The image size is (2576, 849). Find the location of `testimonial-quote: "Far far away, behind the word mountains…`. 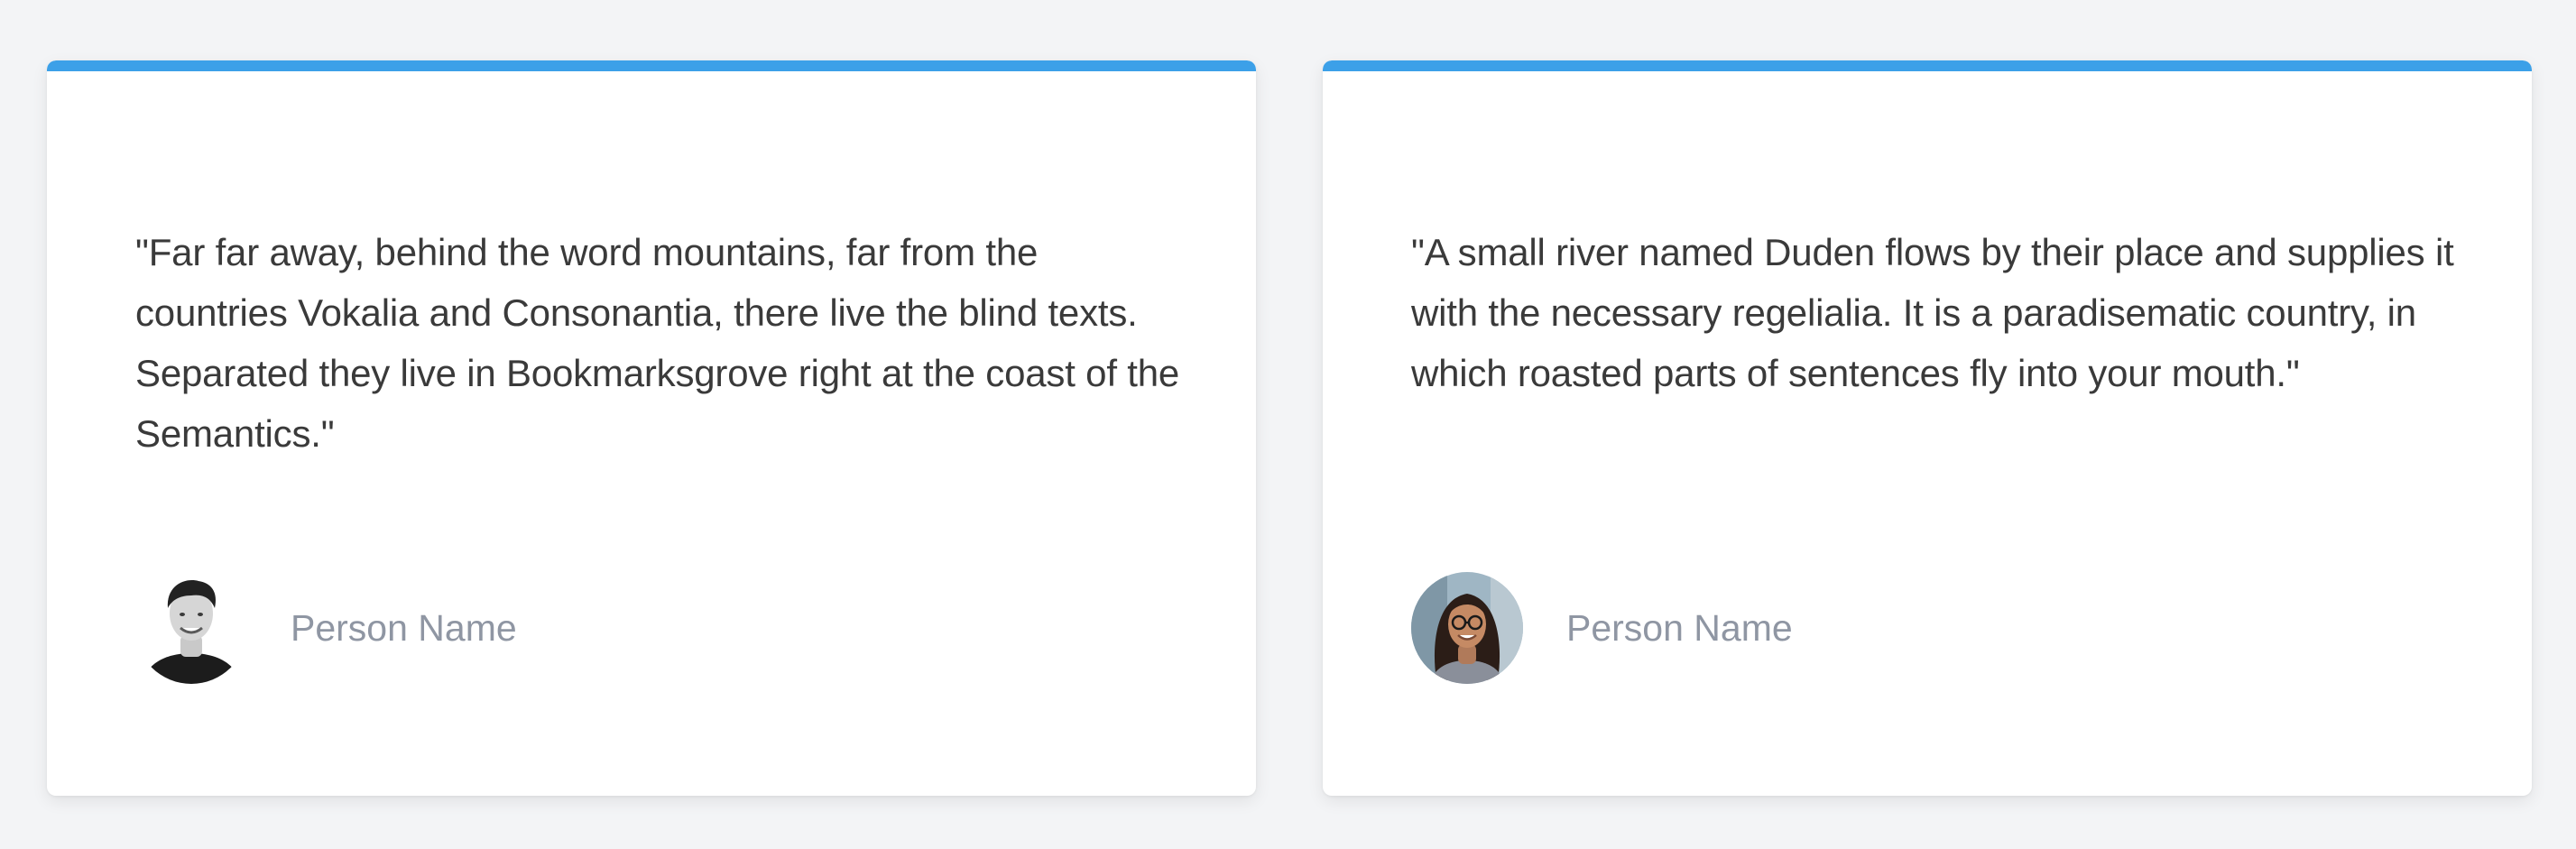

testimonial-quote: "Far far away, behind the word mountains… is located at coordinates (657, 343).